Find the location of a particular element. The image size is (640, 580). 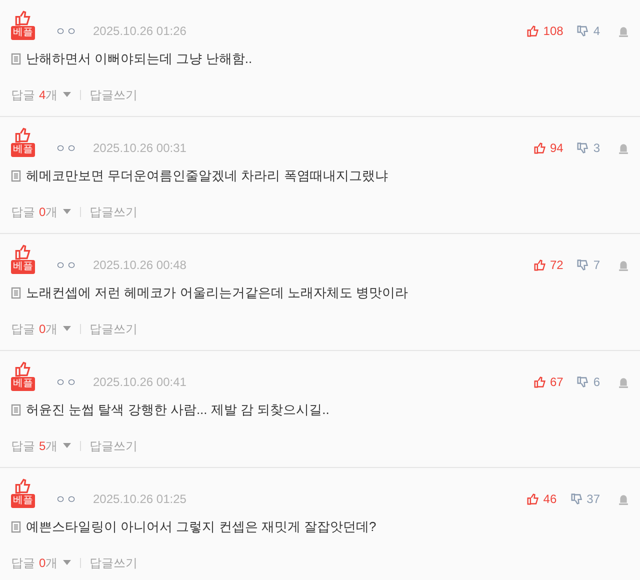

reply-toggle: 답글 4개 is located at coordinates (41, 95).